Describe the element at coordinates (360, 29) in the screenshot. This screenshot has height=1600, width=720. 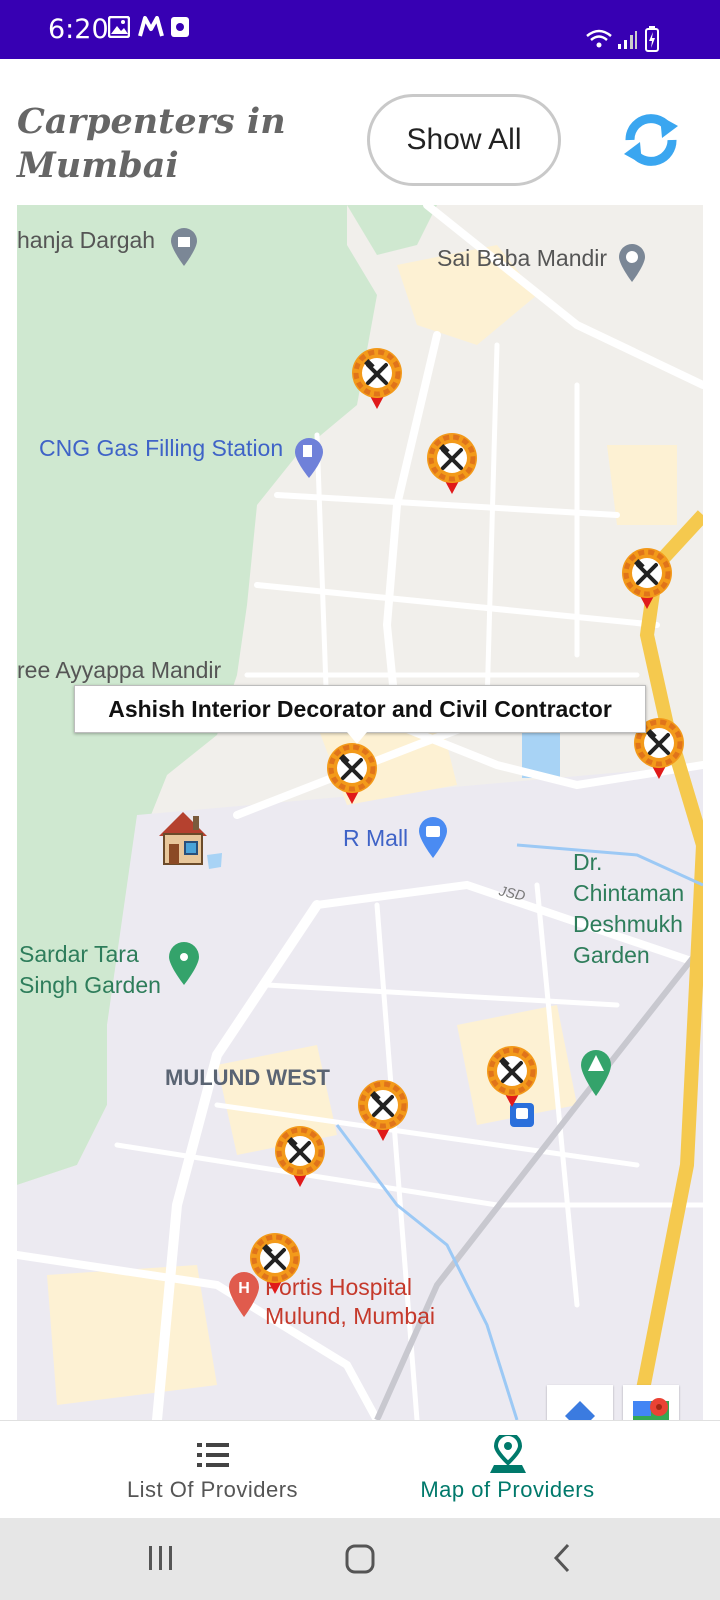
I see `status-bar: 6:20` at that location.